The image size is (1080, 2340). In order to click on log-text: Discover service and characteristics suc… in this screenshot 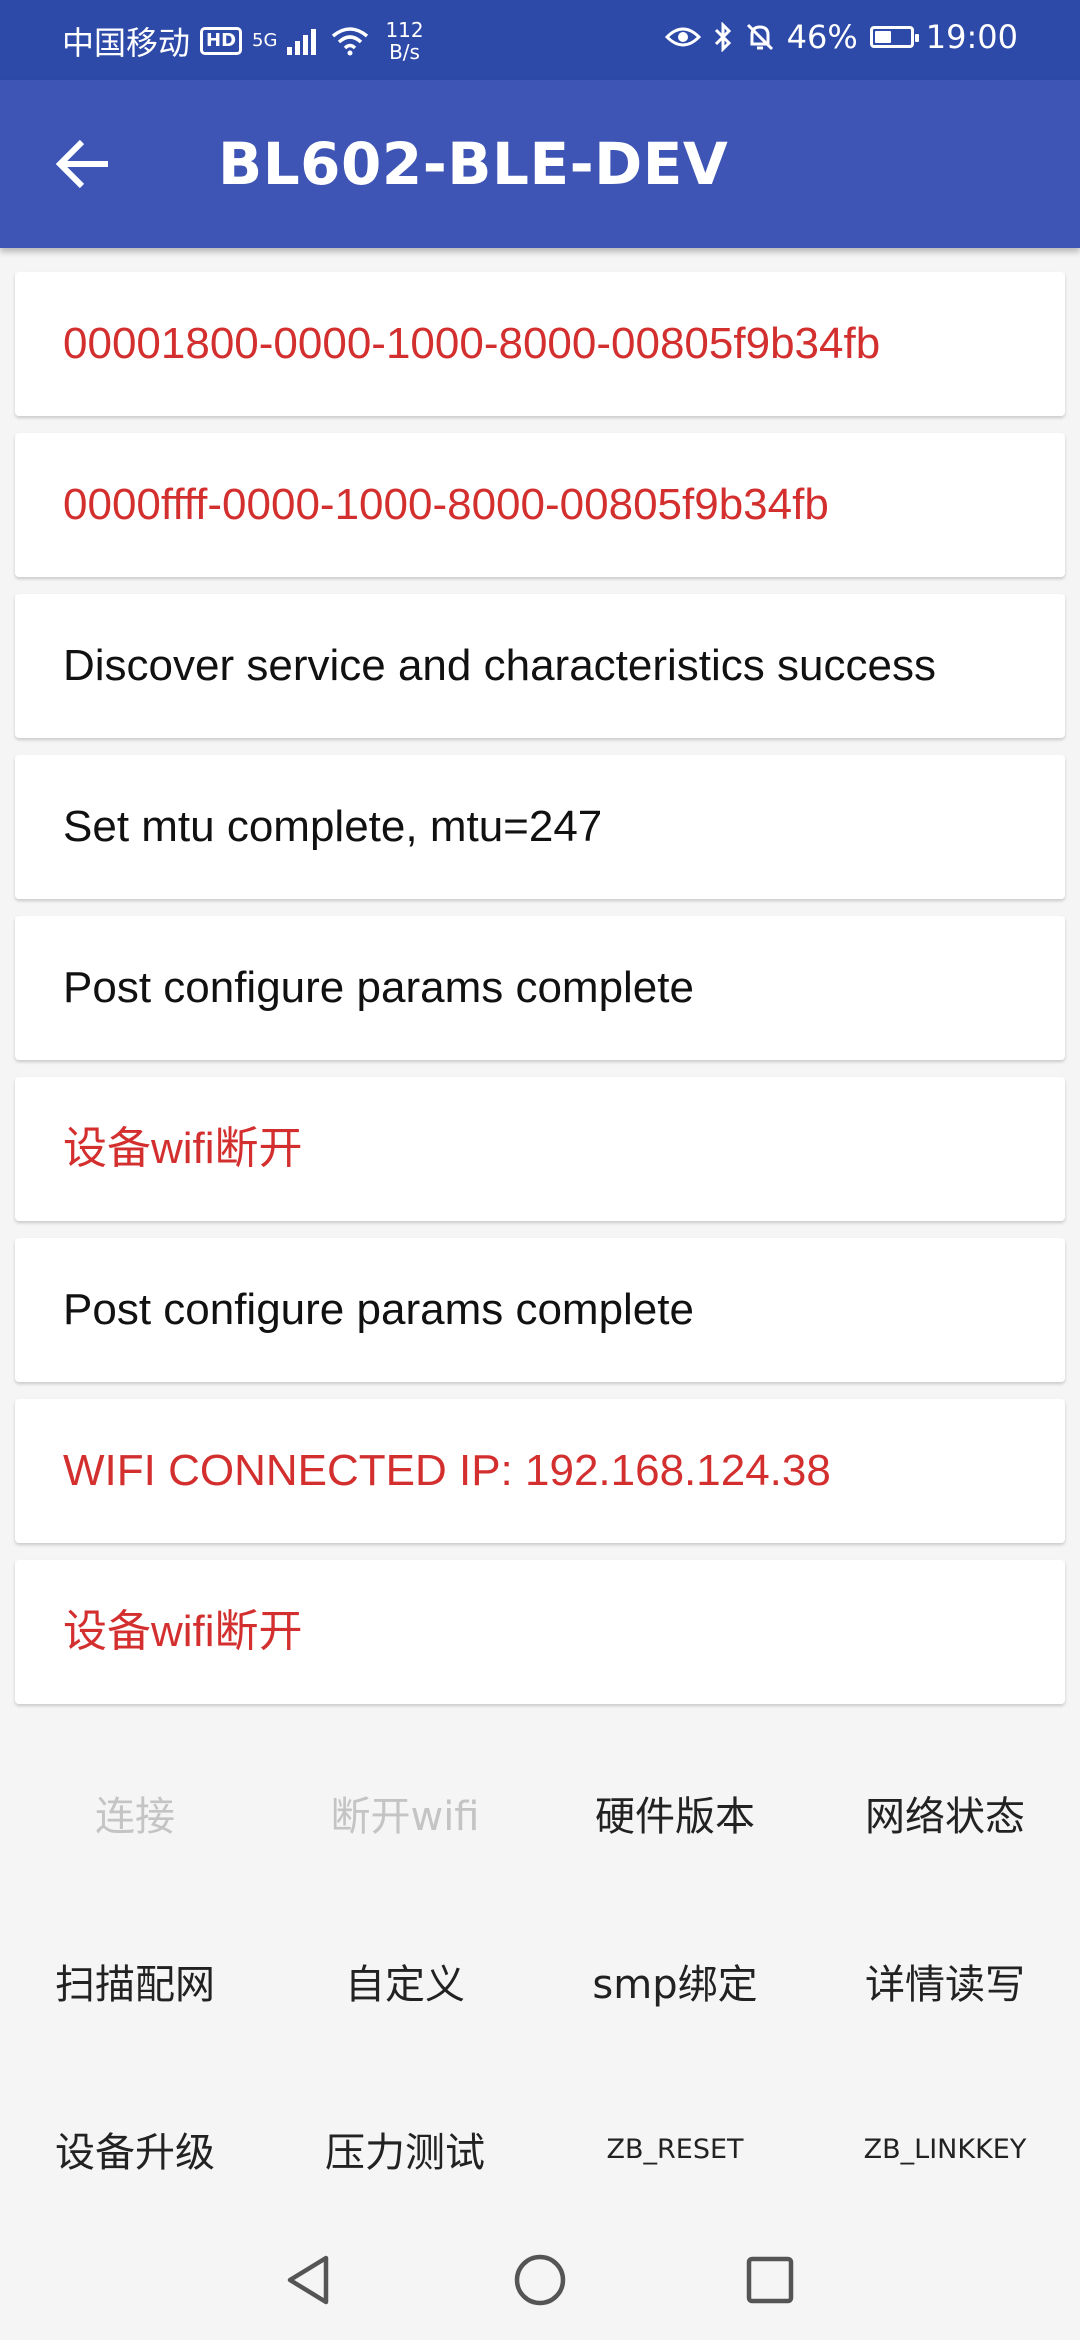, I will do `click(499, 665)`.